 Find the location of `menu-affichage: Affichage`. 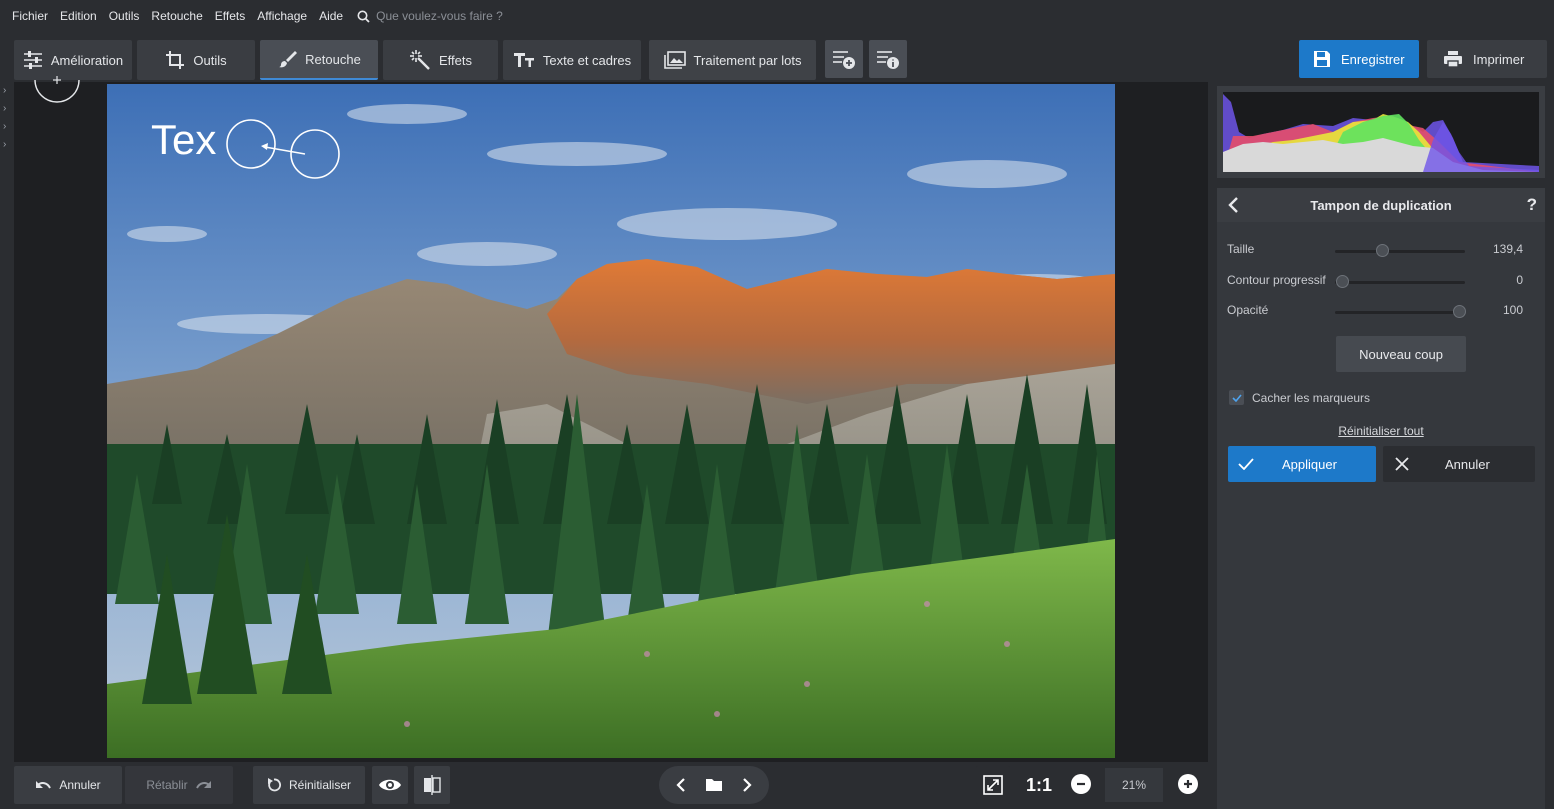

menu-affichage: Affichage is located at coordinates (282, 16).